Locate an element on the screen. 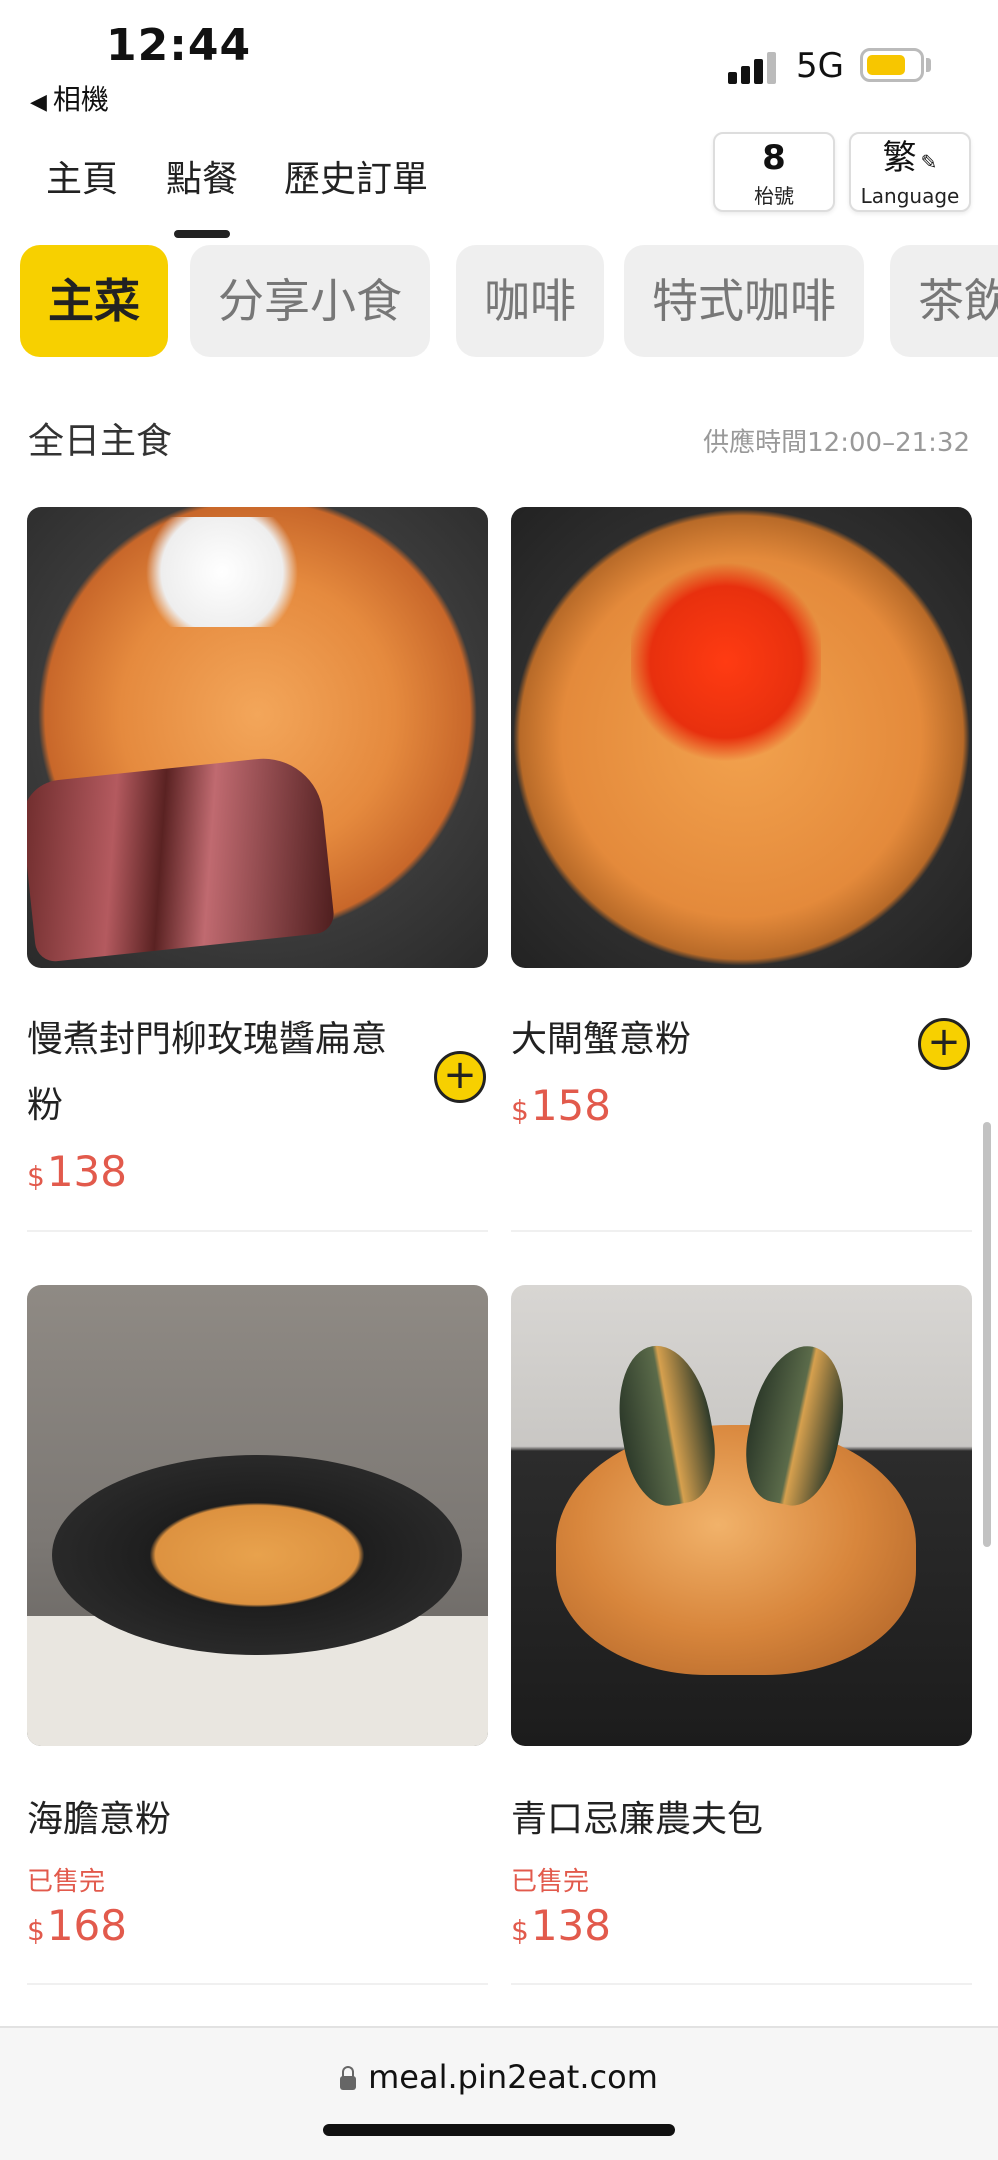 This screenshot has height=2160, width=998. product-name: 海膽意粉 is located at coordinates (99, 1819).